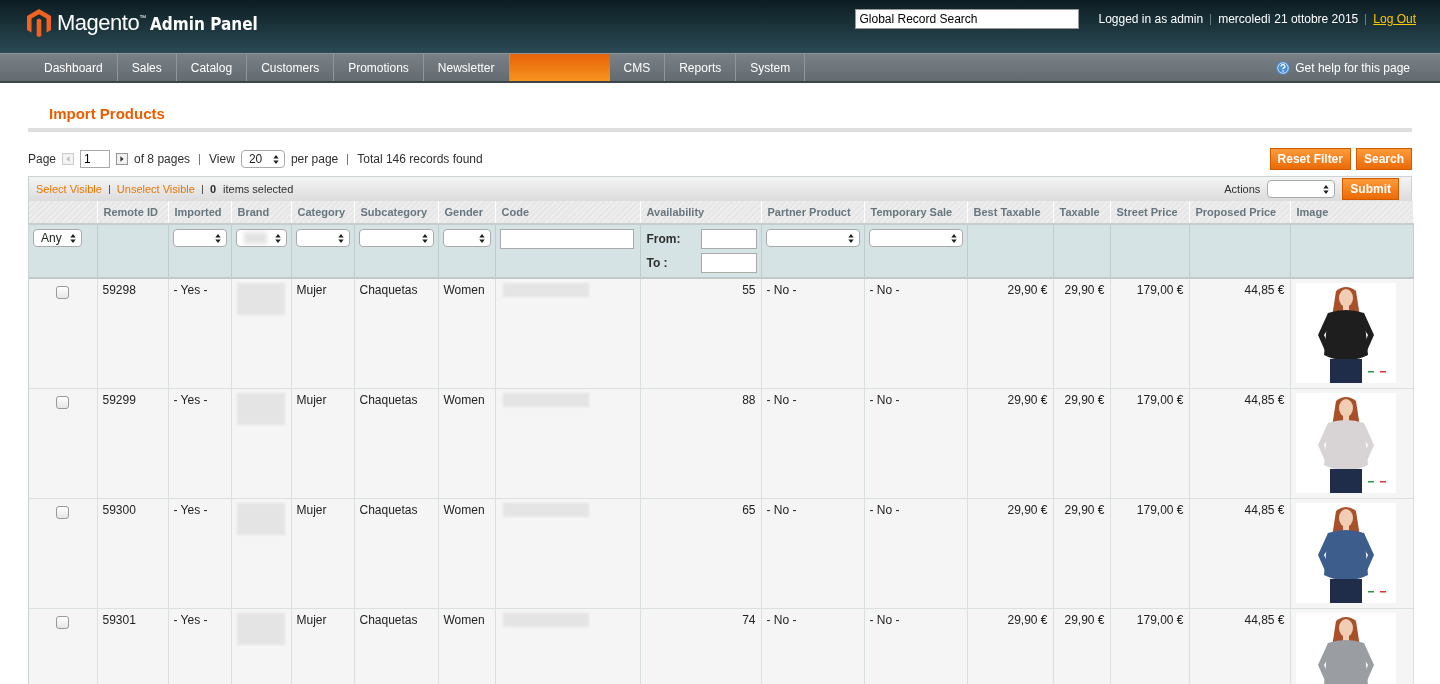  What do you see at coordinates (155, 189) in the screenshot?
I see `unselect-visible-link: Unselect Visible` at bounding box center [155, 189].